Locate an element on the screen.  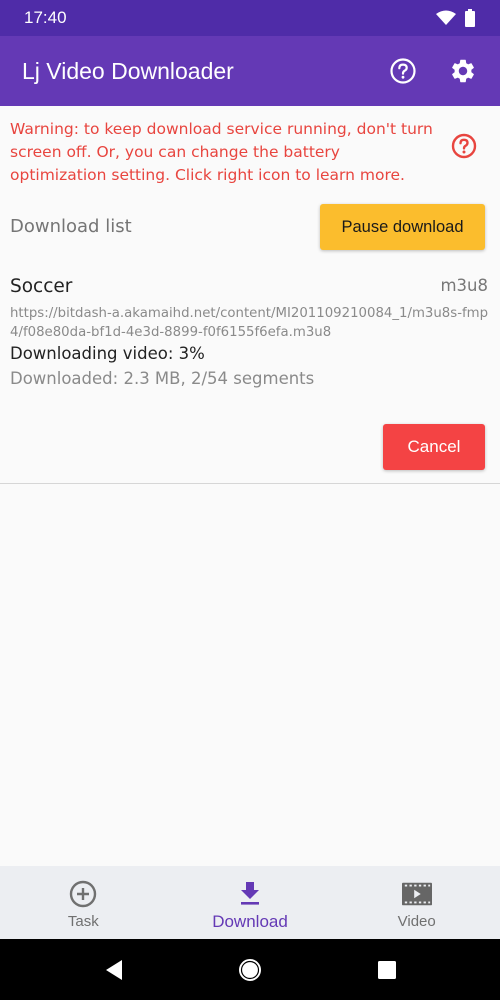
settings-button is located at coordinates (463, 71).